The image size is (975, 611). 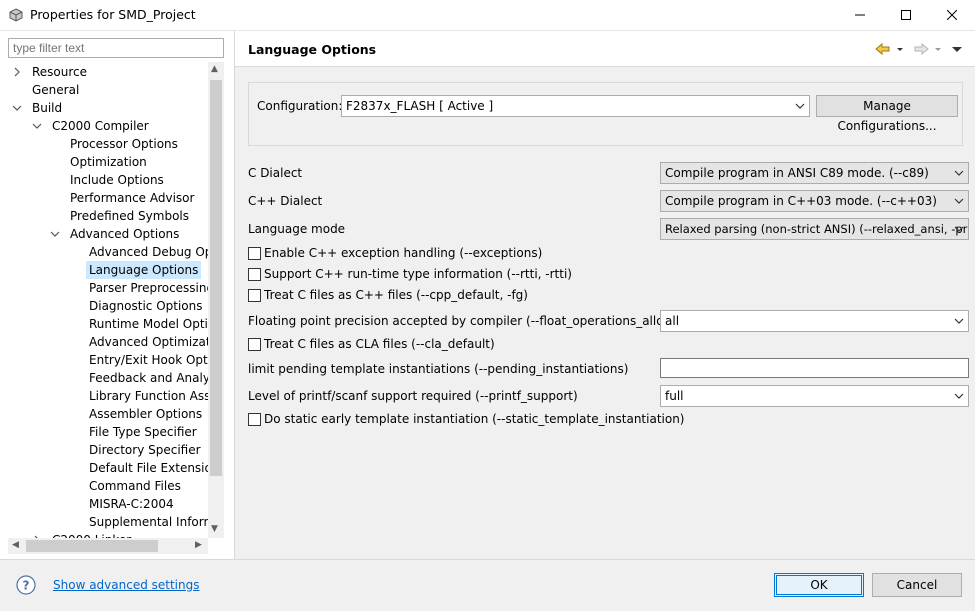 What do you see at coordinates (801, 201) in the screenshot?
I see `cpp-dialect-value: Compile program in C++03 mode. (--c++03)` at bounding box center [801, 201].